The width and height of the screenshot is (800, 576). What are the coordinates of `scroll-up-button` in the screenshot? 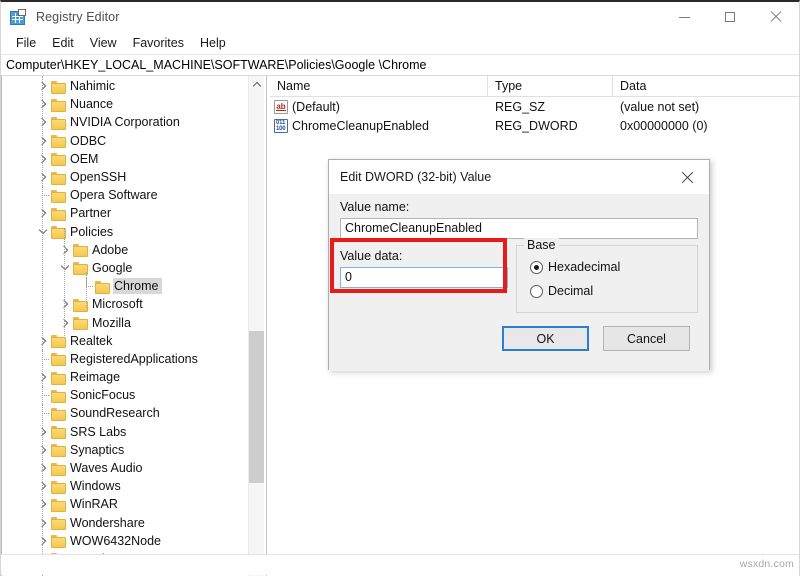 It's located at (256, 84).